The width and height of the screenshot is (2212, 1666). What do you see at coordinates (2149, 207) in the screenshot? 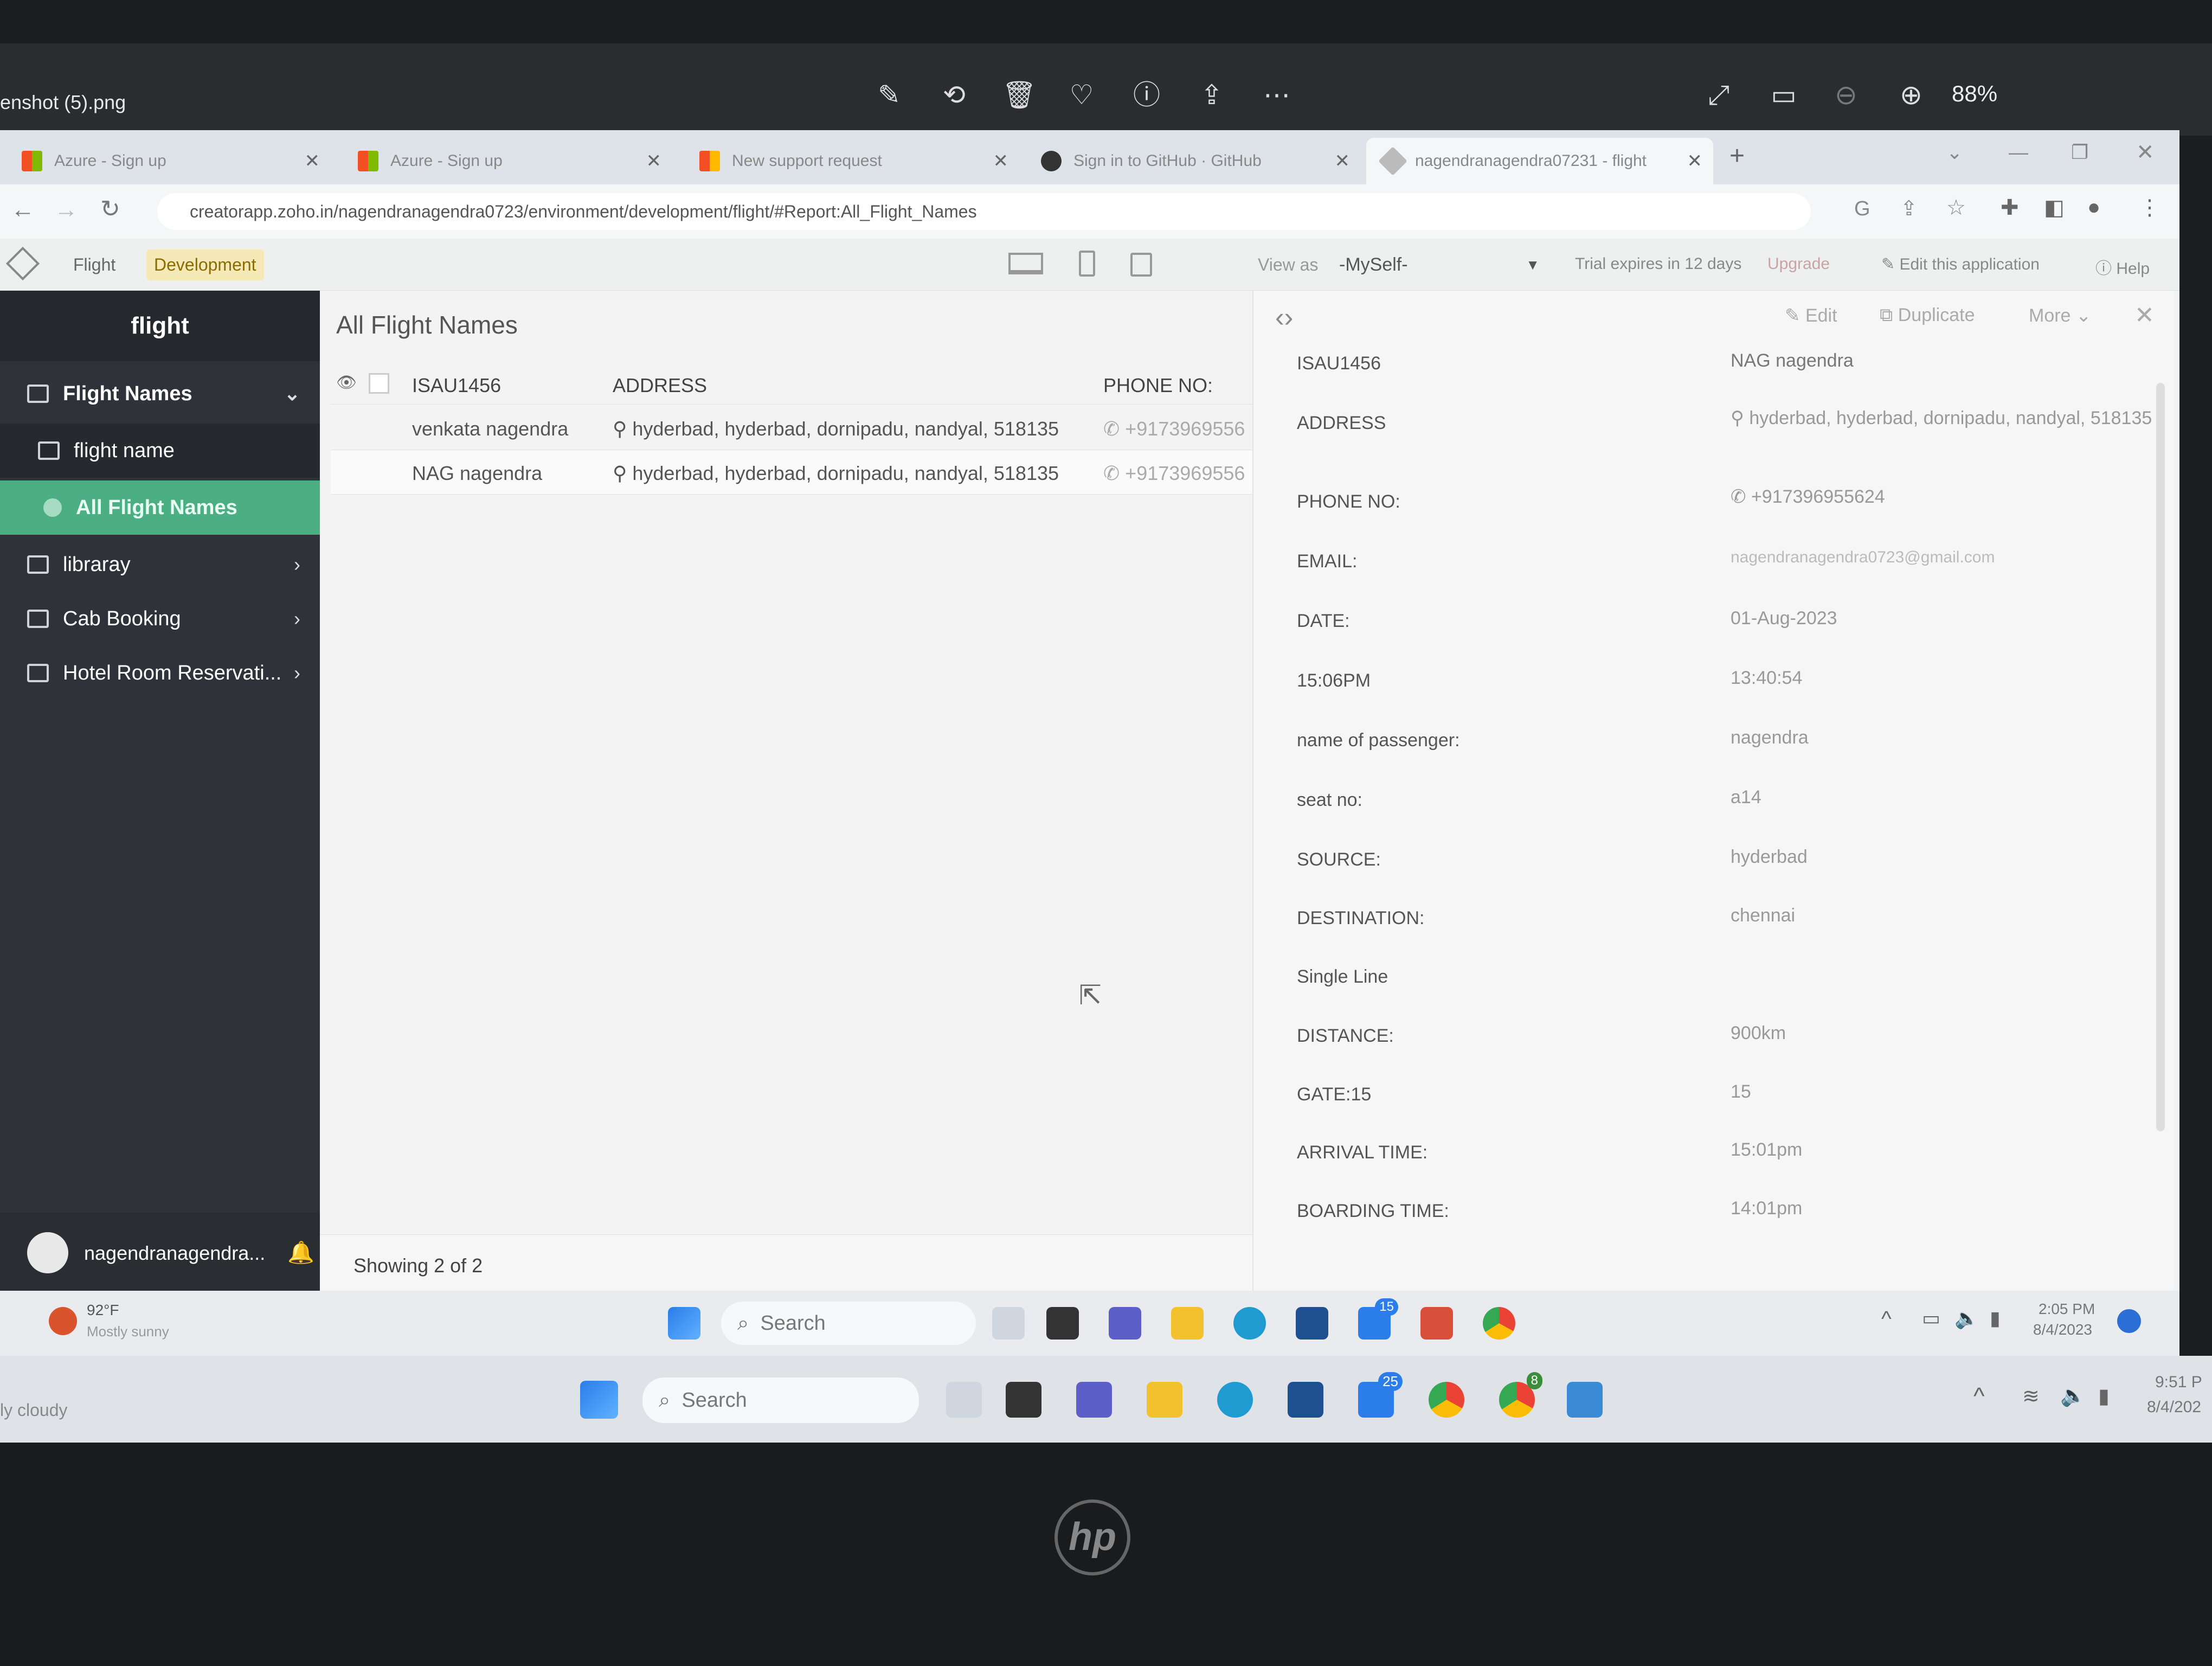
I see `menu-icon: ⋮` at bounding box center [2149, 207].